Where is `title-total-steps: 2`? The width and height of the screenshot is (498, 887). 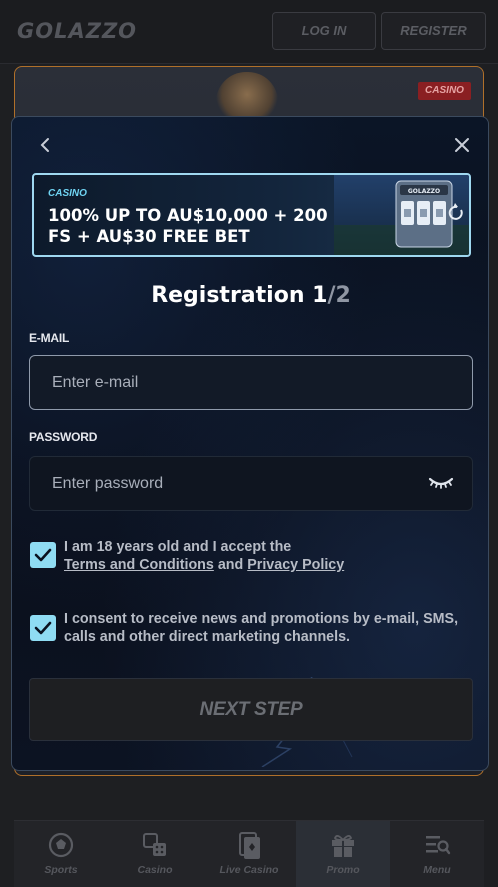
title-total-steps: 2 is located at coordinates (343, 295).